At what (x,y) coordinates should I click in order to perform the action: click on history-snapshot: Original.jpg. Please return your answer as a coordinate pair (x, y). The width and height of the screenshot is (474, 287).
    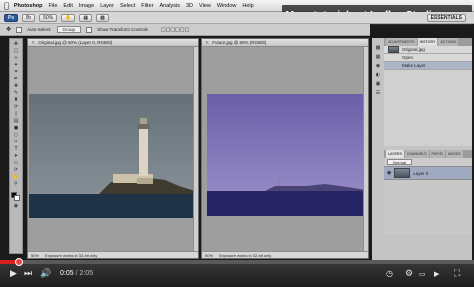
    Looking at the image, I should click on (428, 50).